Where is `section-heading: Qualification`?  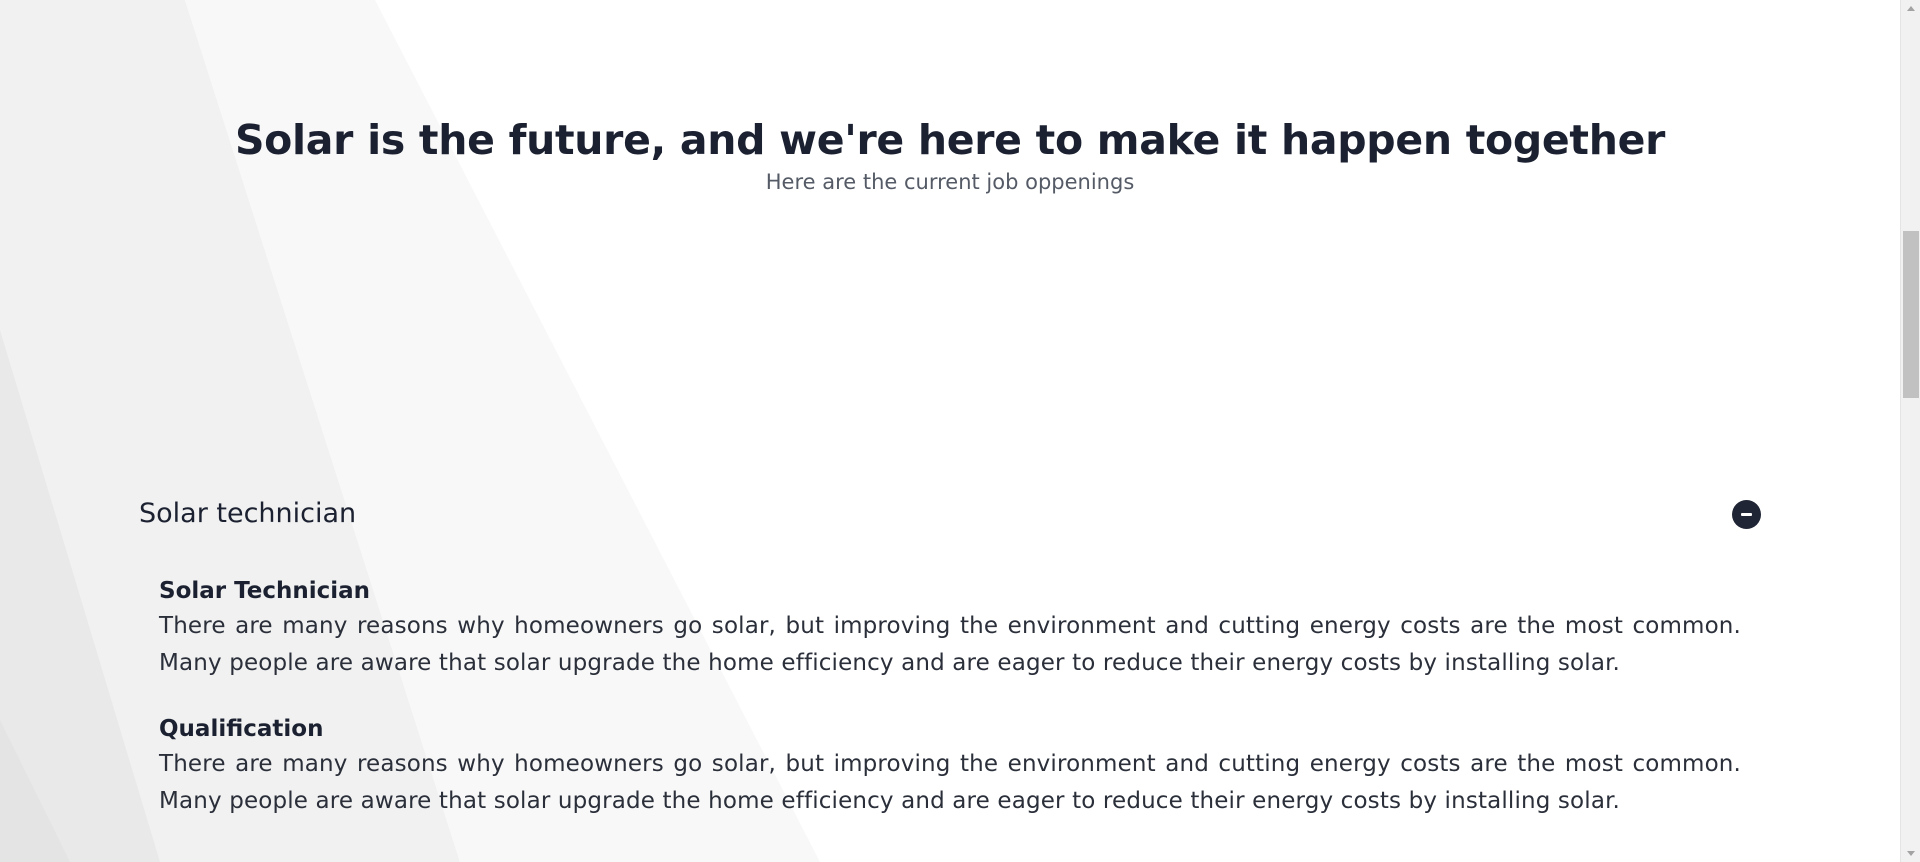 section-heading: Qualification is located at coordinates (241, 729).